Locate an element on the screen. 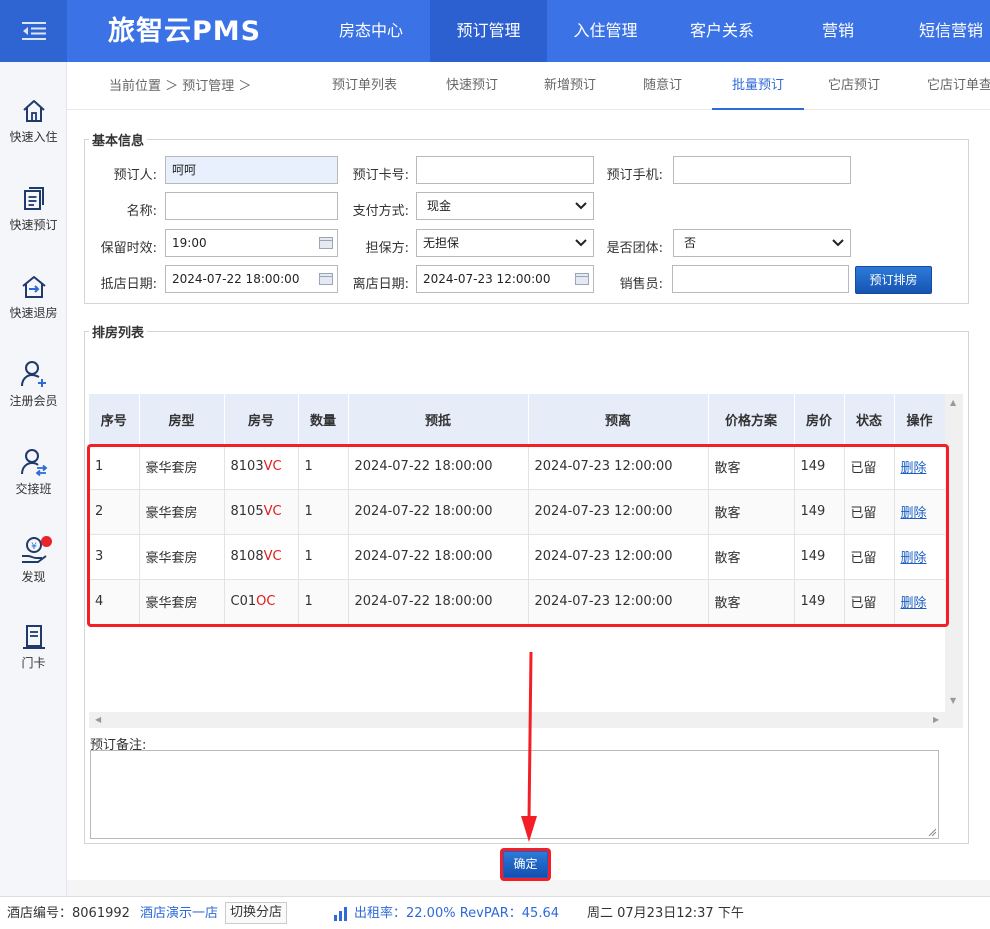 The image size is (990, 929). departure-date-input: 2024-07-23 12:00:00 is located at coordinates (505, 279).